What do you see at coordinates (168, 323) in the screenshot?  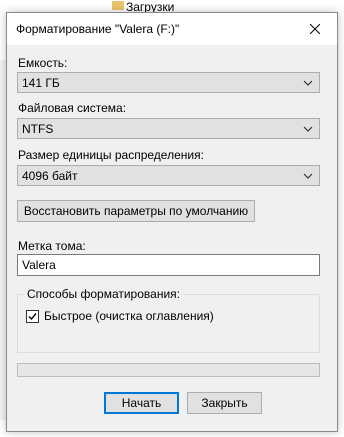 I see `format-options-group` at bounding box center [168, 323].